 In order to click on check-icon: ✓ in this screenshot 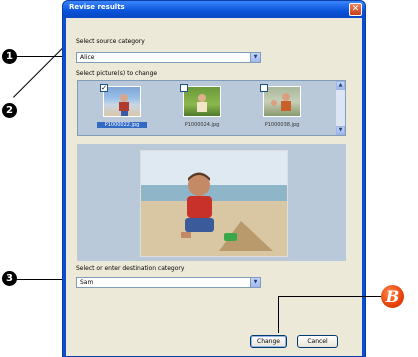, I will do `click(104, 88)`.